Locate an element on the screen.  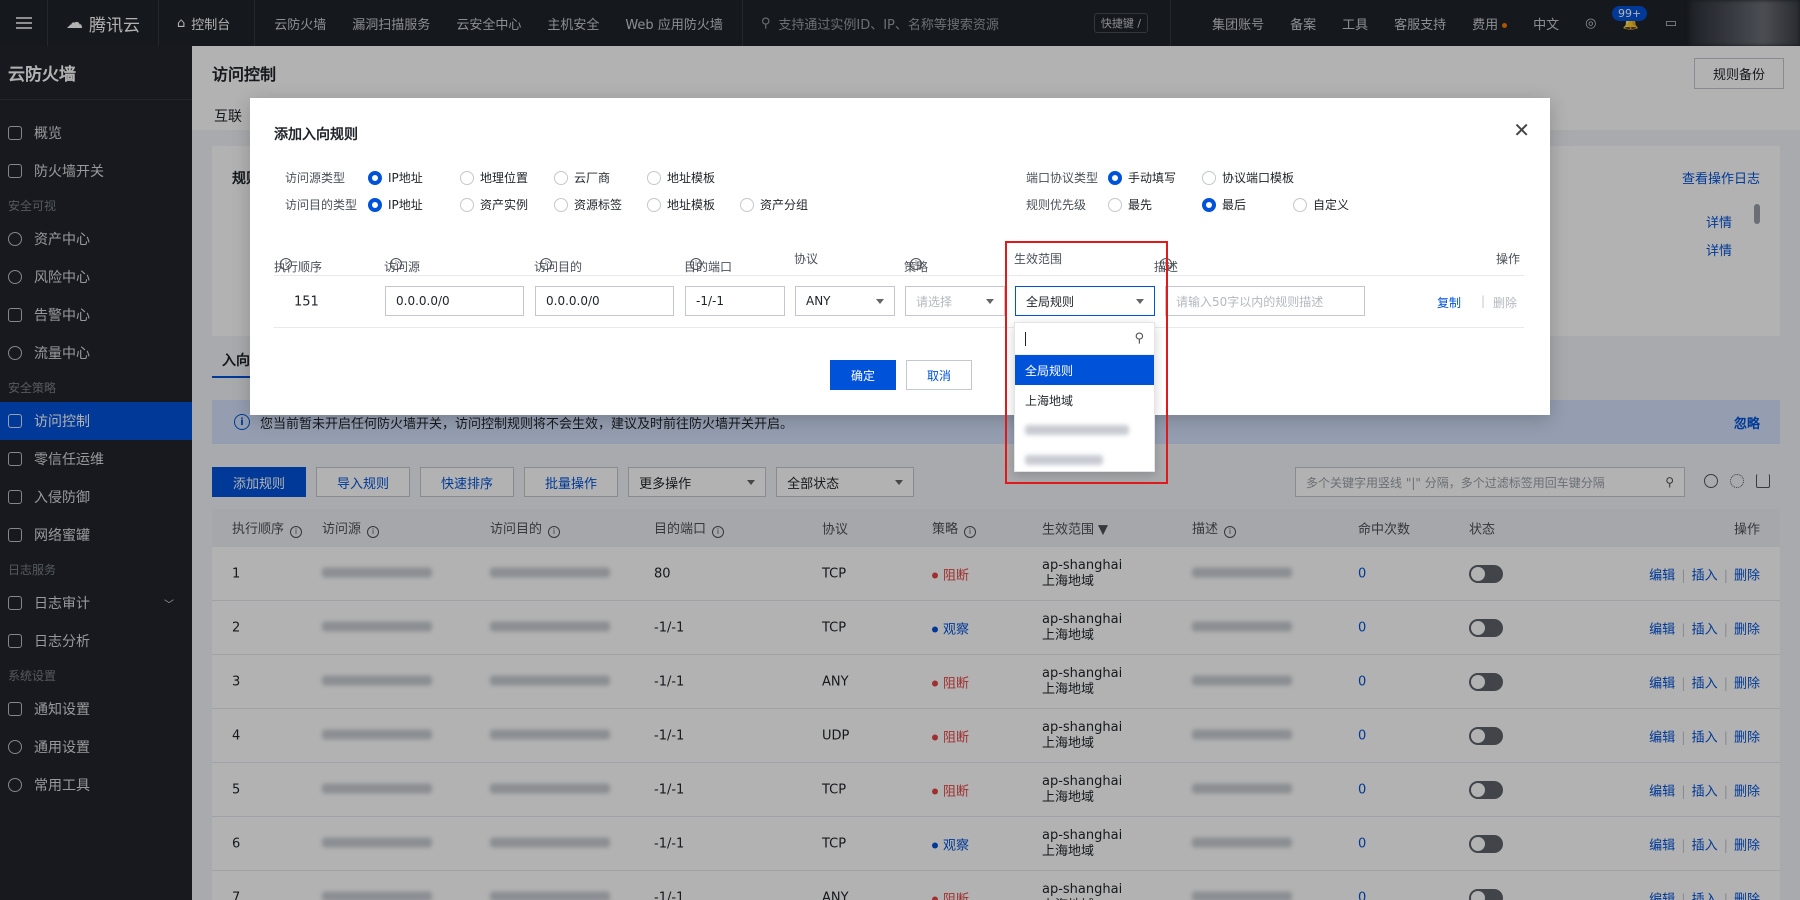
radio-port-template: 协议端口模板 is located at coordinates (1248, 177).